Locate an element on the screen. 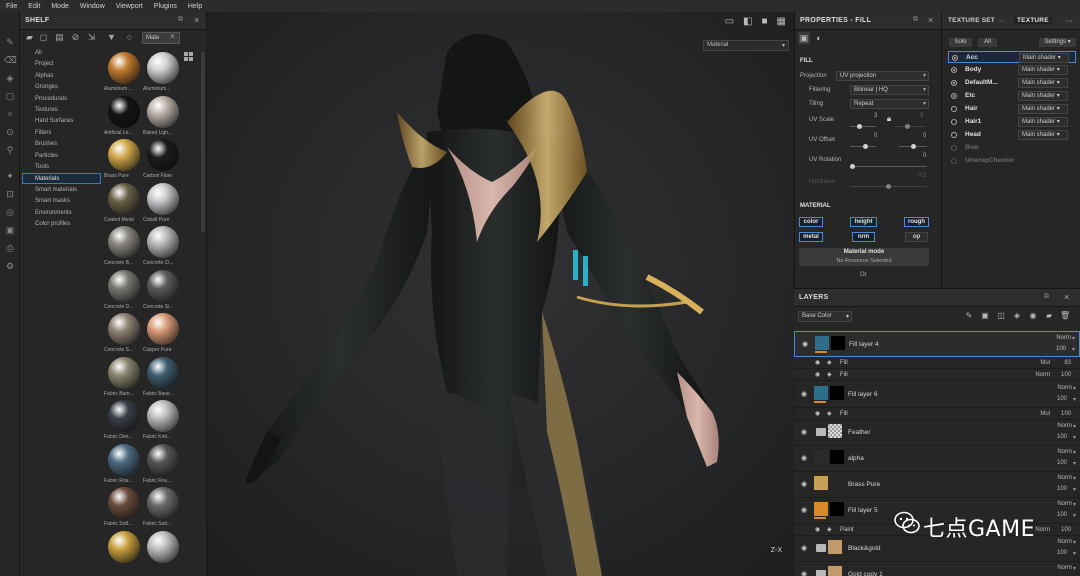  category-item: Environments is located at coordinates (61, 213).